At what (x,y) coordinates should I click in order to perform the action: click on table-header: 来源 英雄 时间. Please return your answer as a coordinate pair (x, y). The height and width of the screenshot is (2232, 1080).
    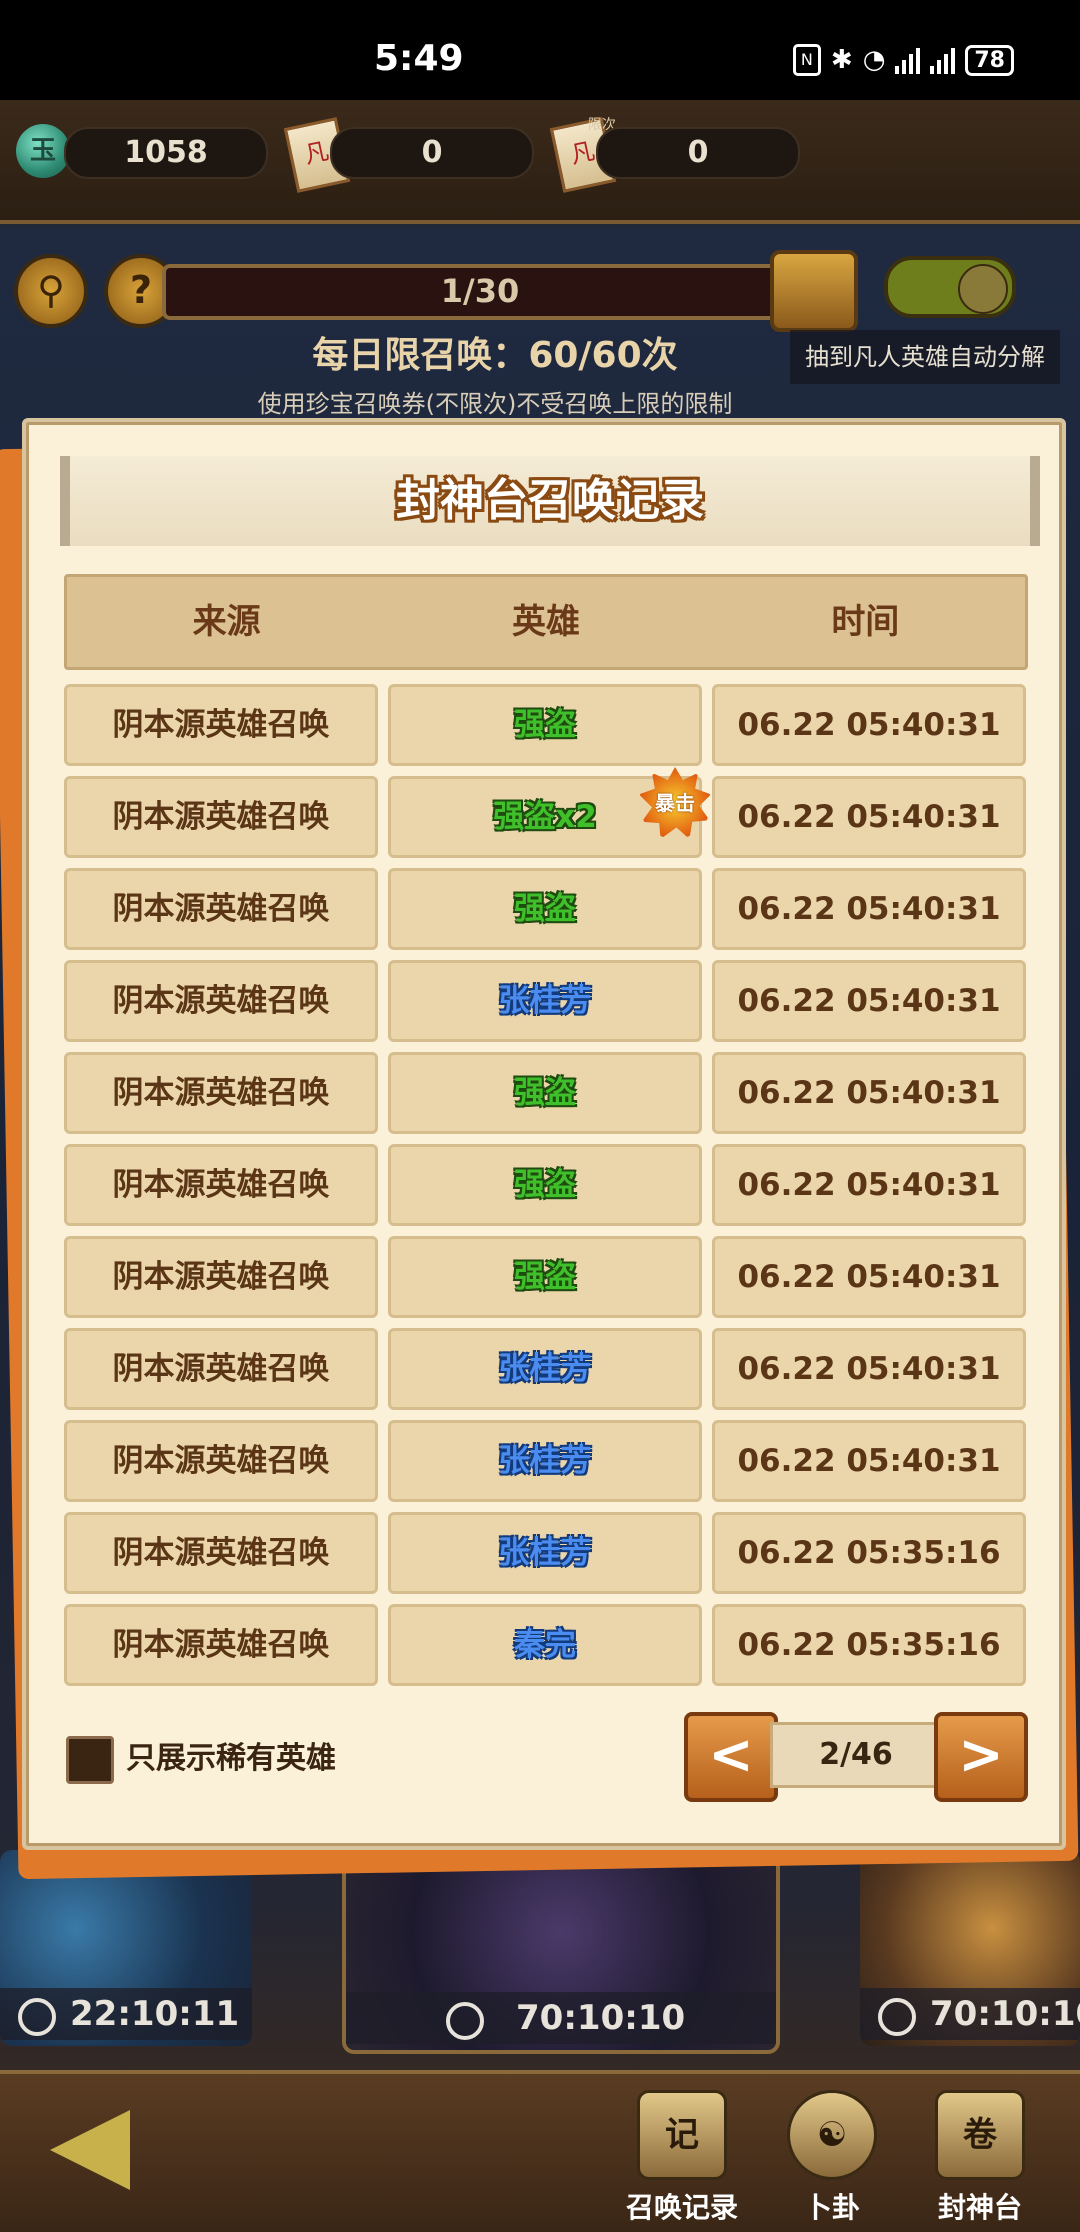
    Looking at the image, I should click on (546, 622).